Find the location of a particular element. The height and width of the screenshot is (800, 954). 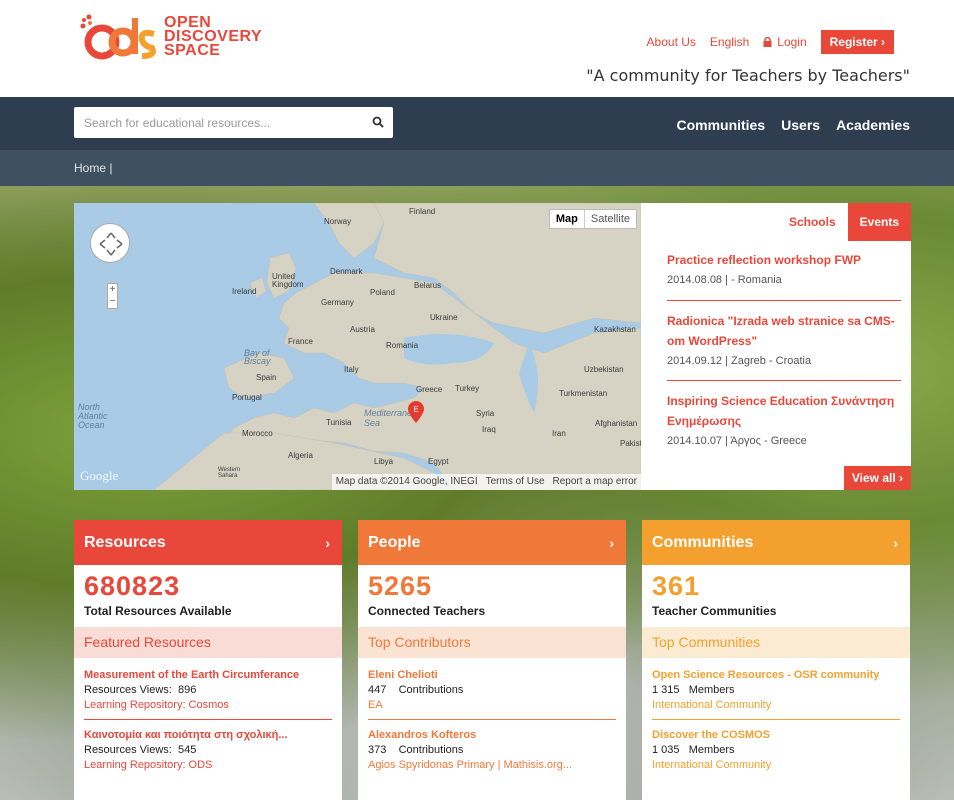

community-title: Discover the COSMOS is located at coordinates (776, 735).